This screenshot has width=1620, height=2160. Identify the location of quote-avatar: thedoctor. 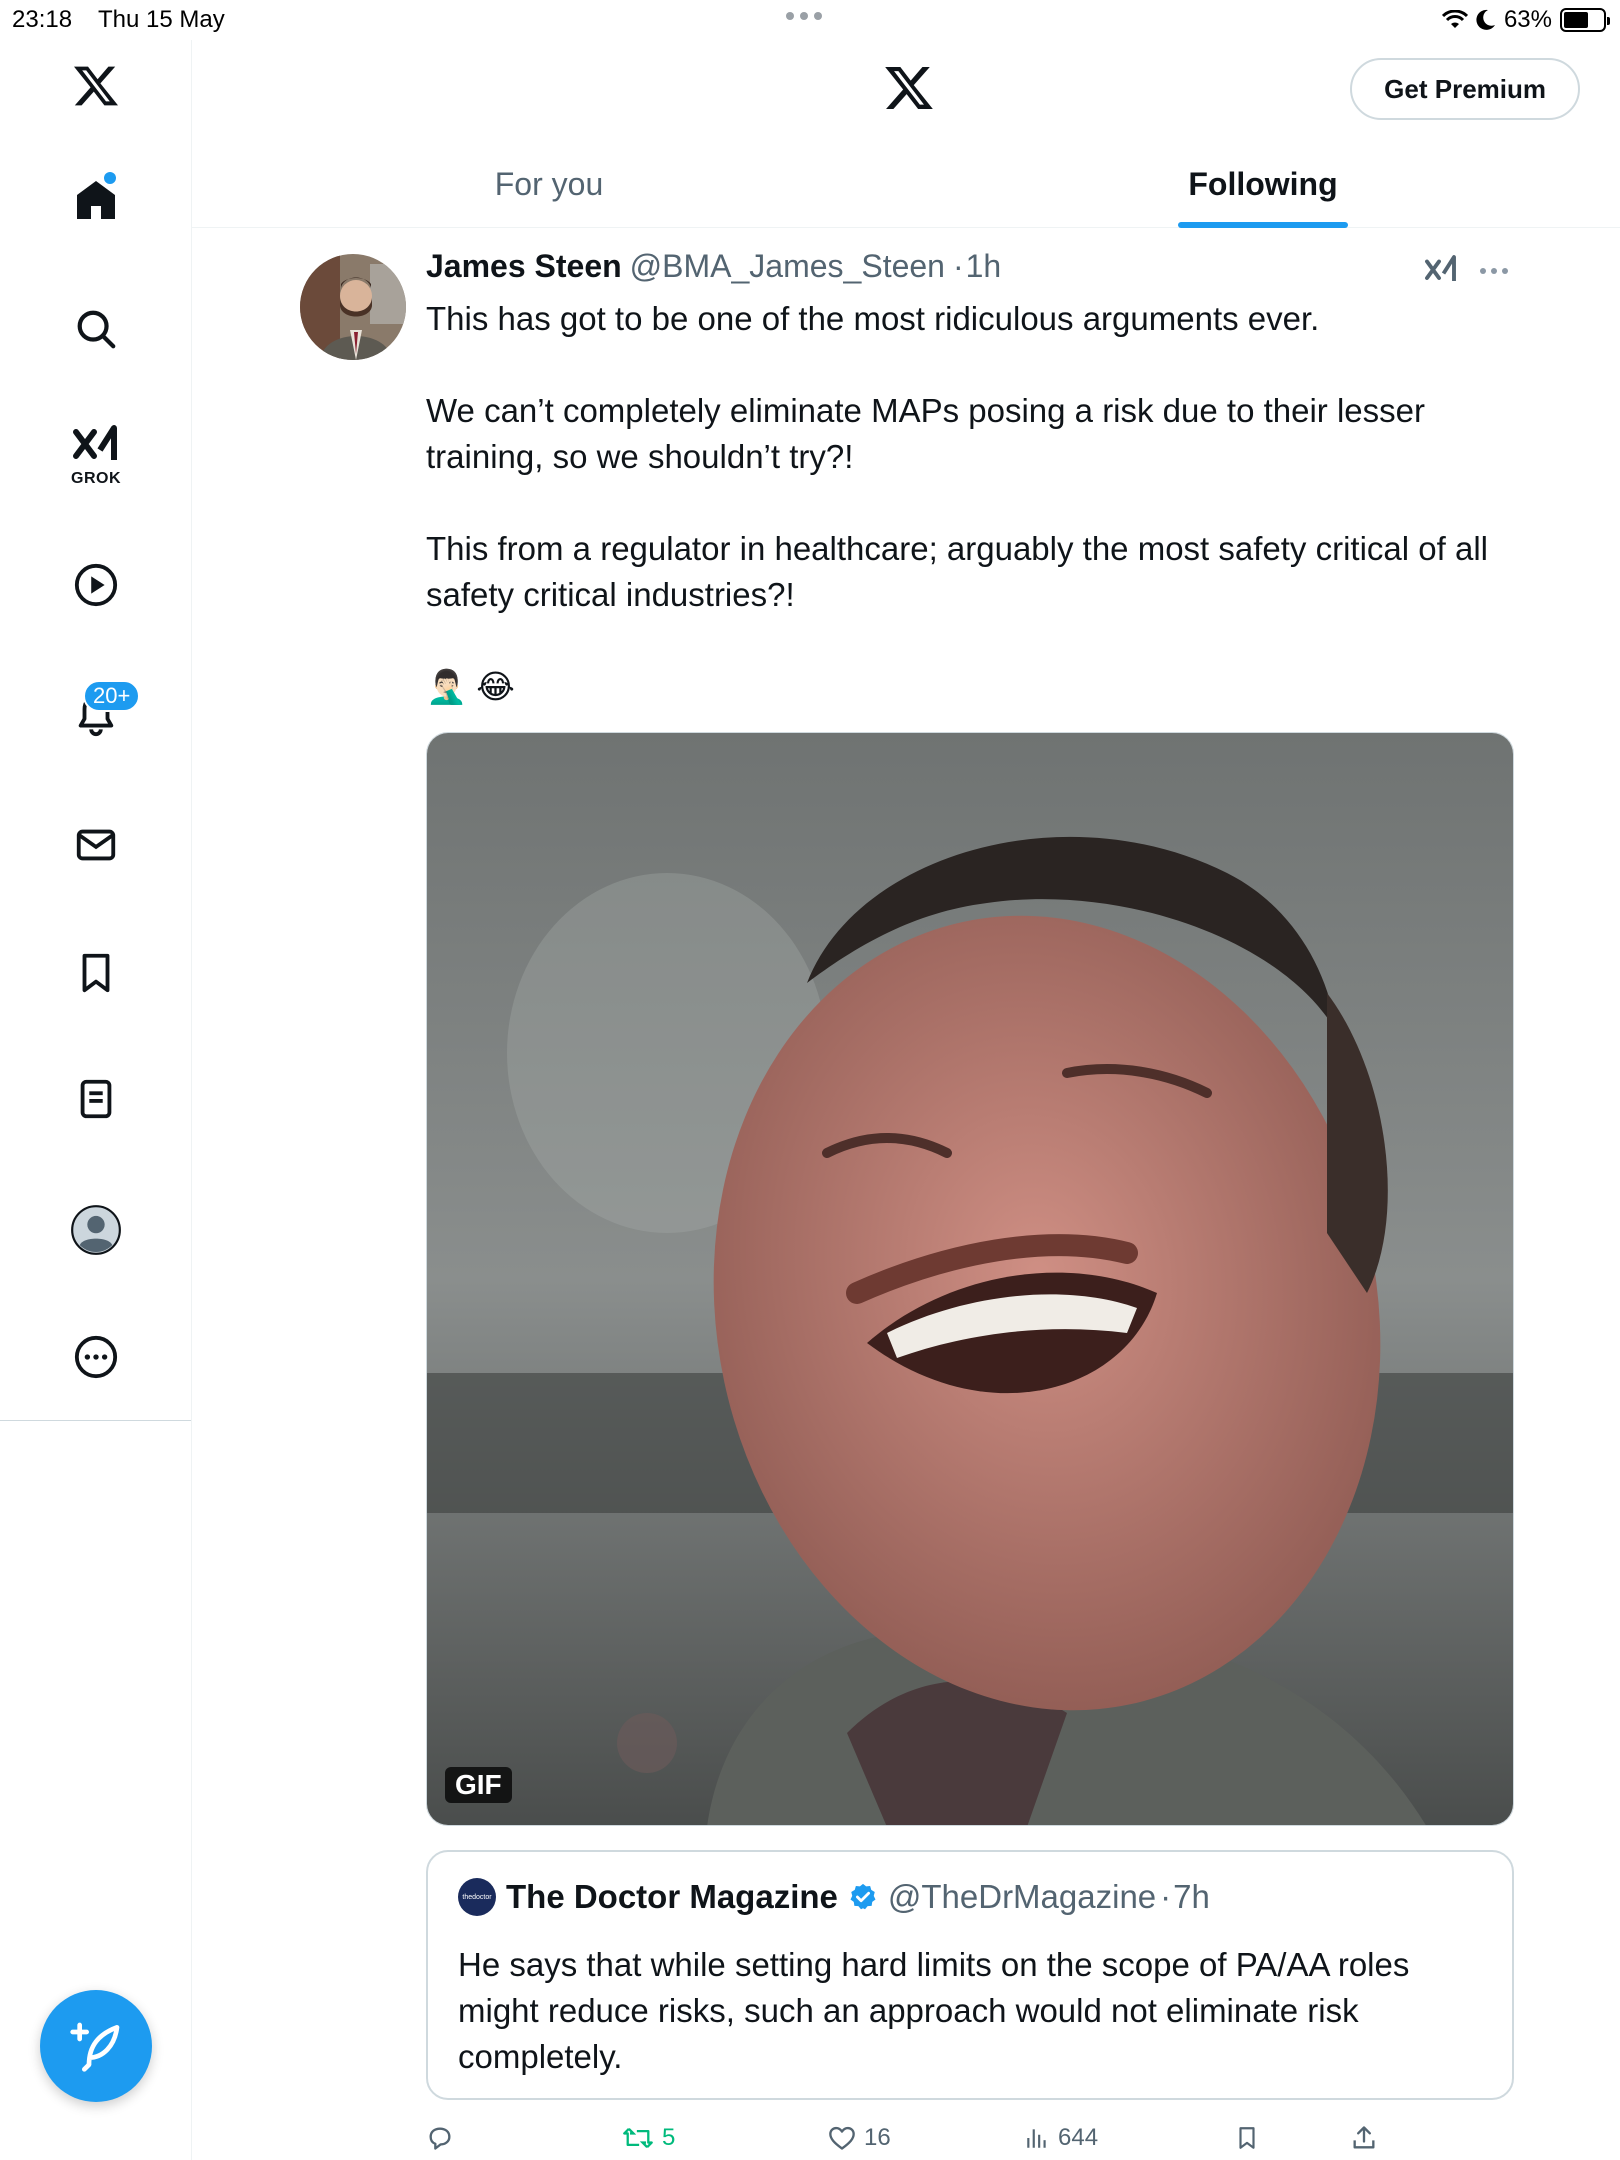
(477, 1897).